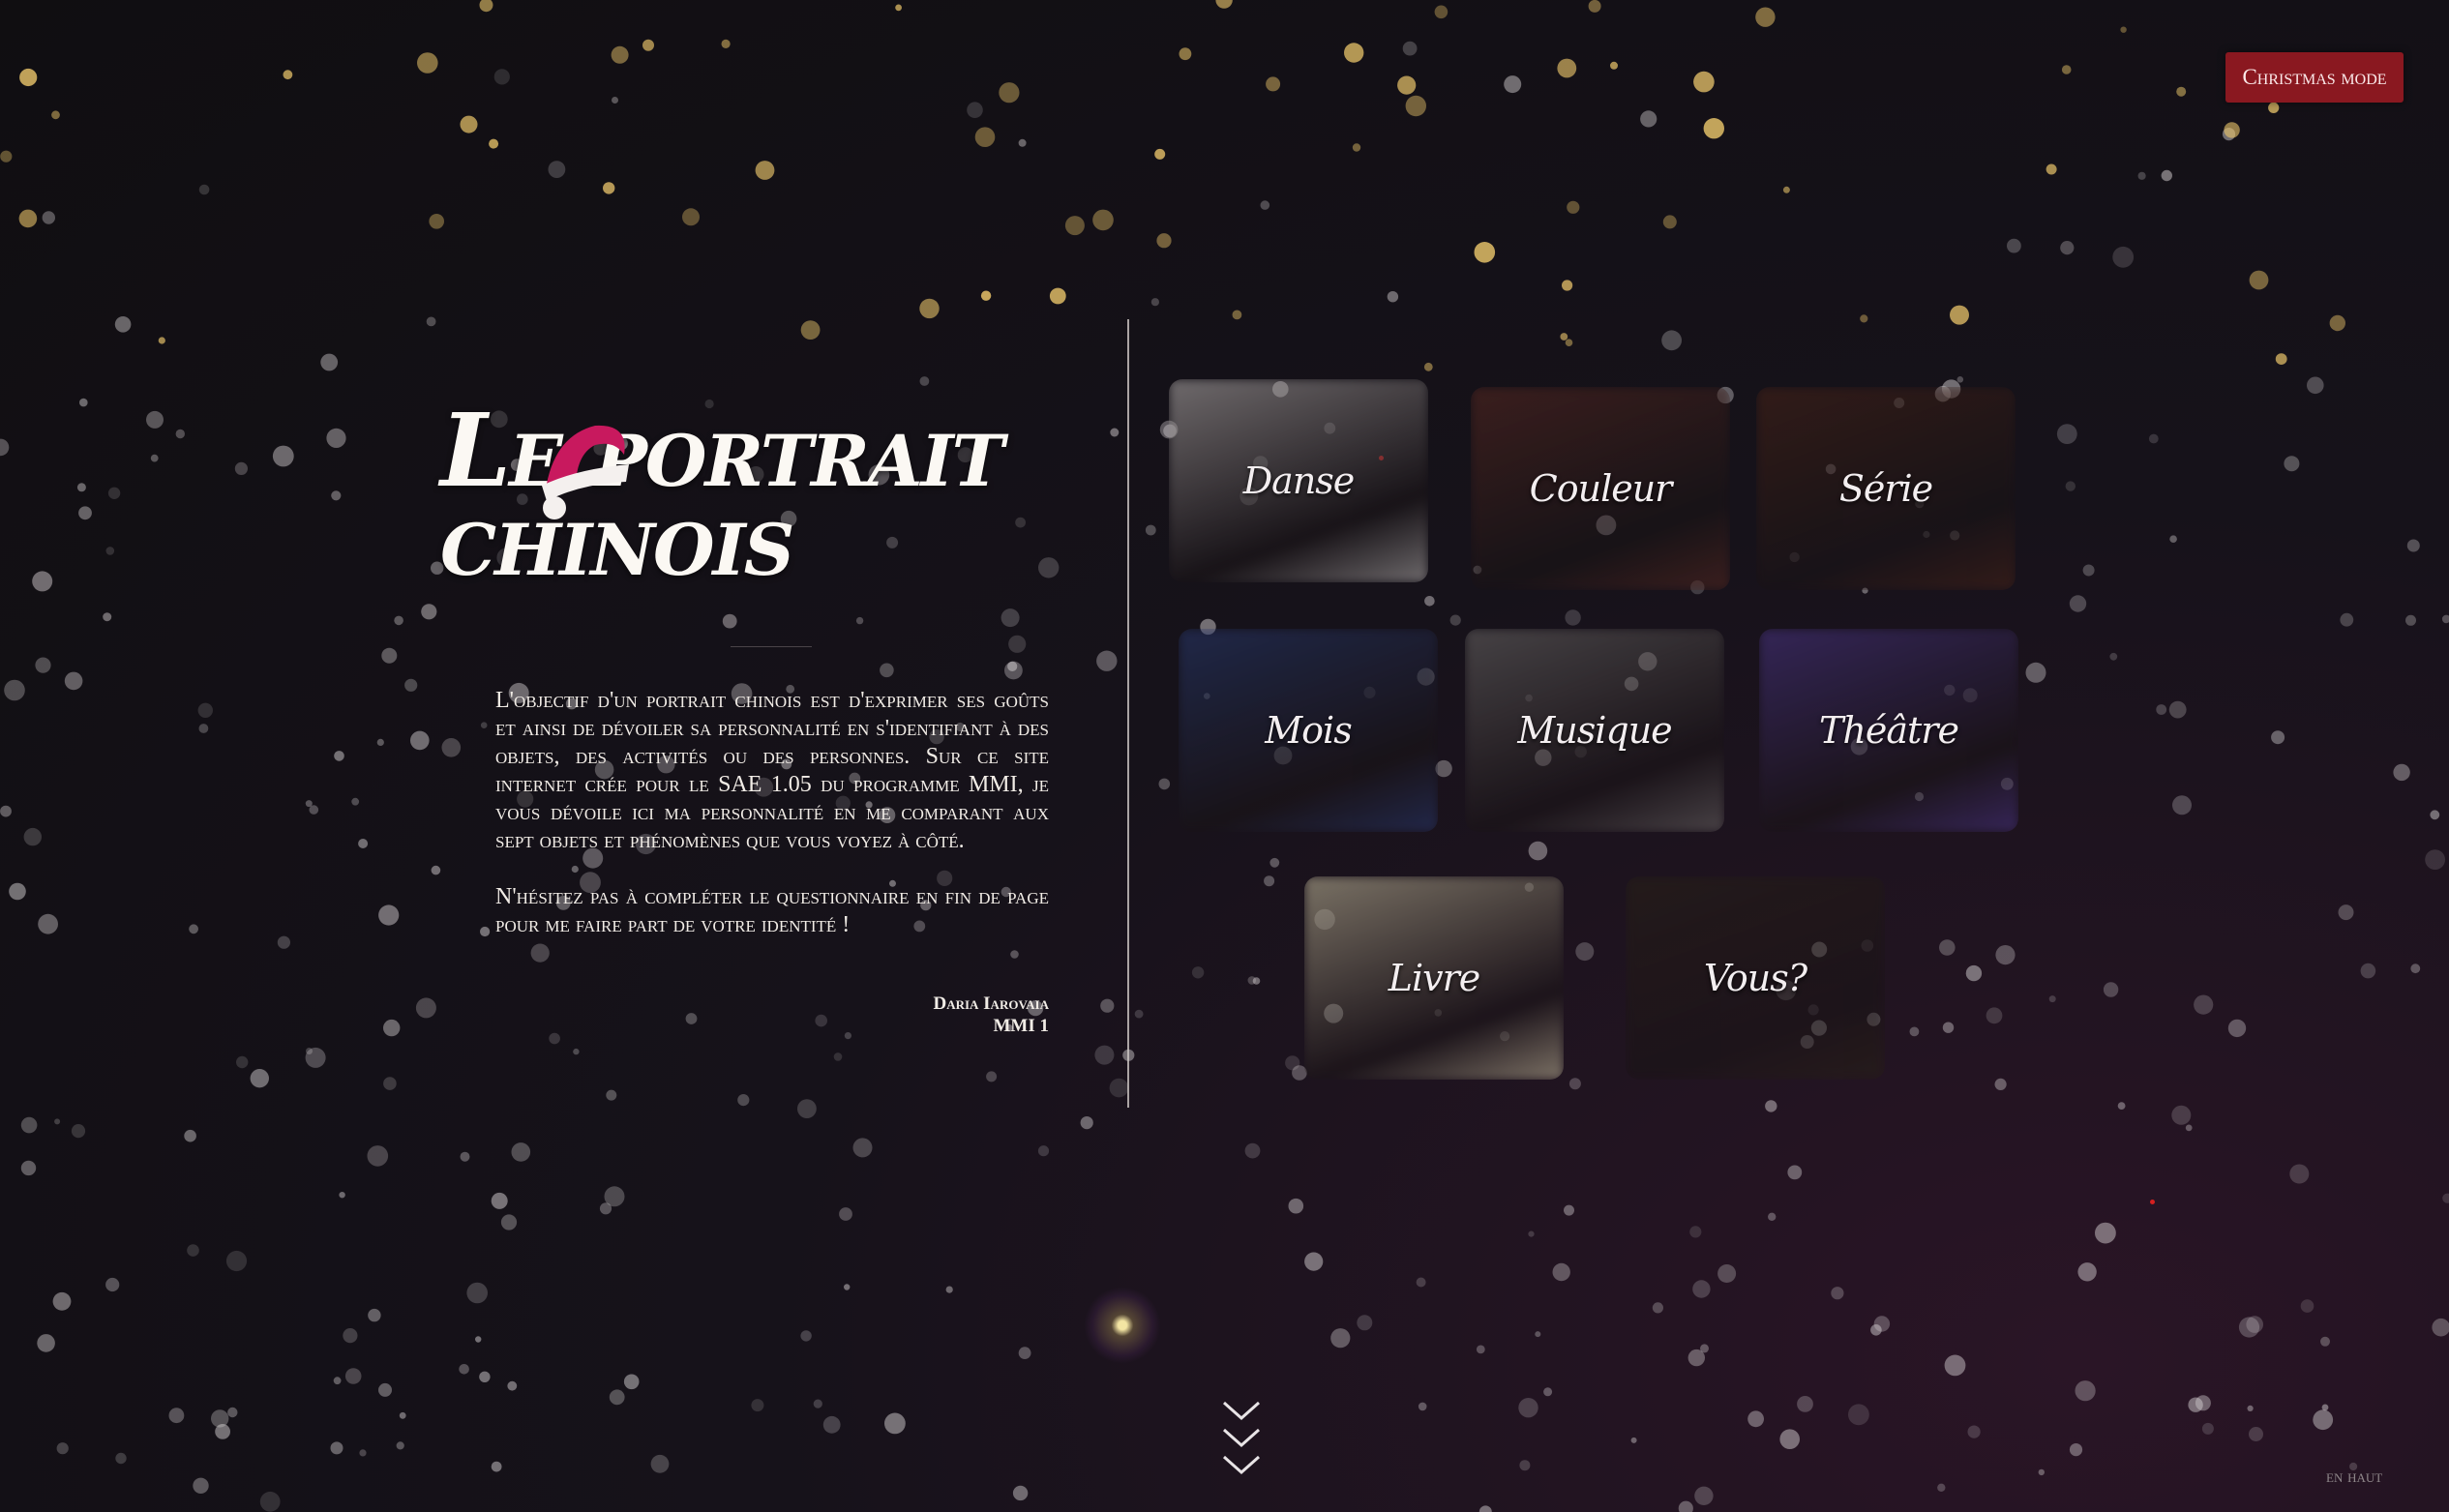  I want to click on author-group: MMI 1, so click(1021, 1026).